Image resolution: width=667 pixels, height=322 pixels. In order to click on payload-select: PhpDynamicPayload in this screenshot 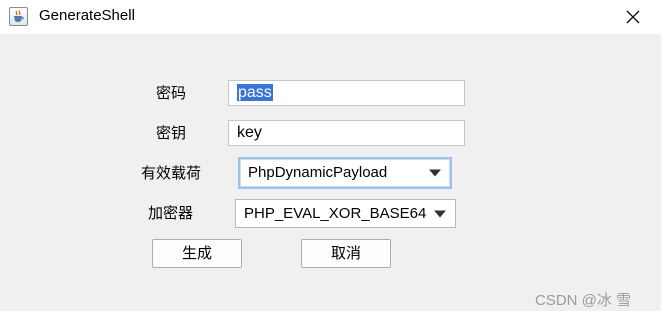, I will do `click(345, 173)`.